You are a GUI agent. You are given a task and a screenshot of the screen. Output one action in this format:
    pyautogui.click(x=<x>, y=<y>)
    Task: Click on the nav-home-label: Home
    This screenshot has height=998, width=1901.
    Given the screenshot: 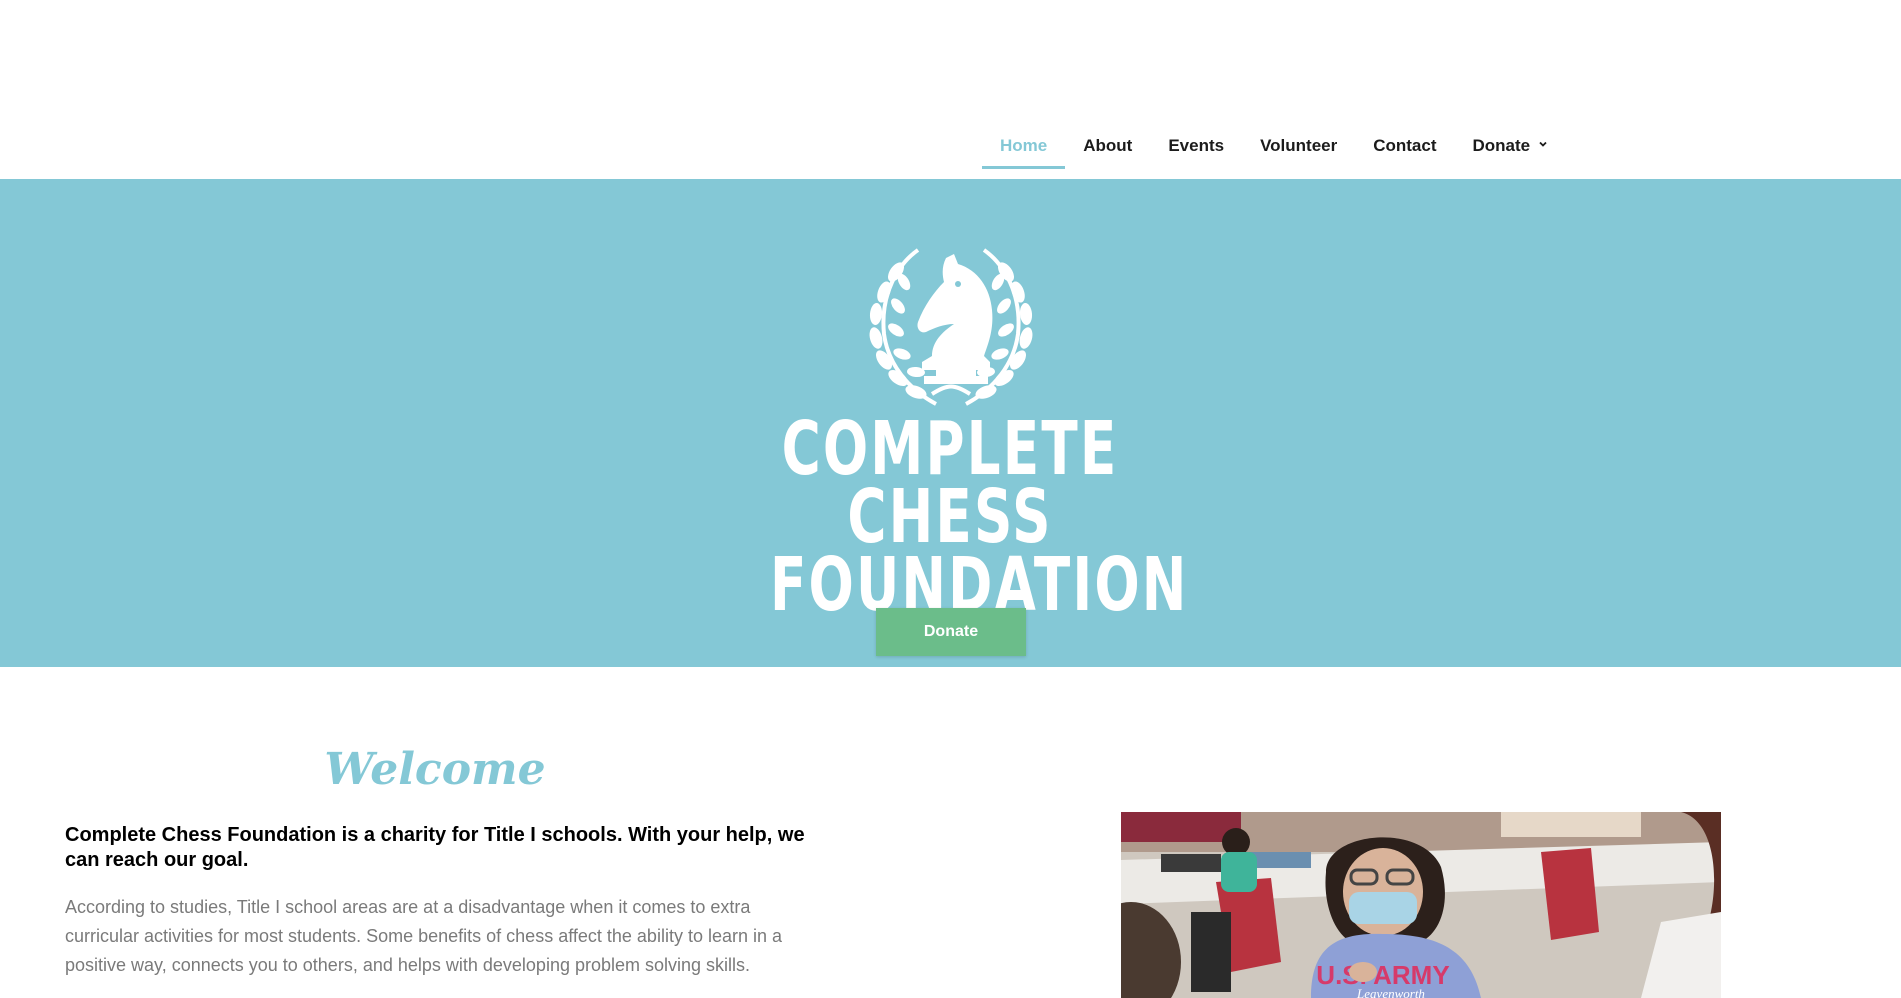 What is the action you would take?
    pyautogui.click(x=1024, y=145)
    